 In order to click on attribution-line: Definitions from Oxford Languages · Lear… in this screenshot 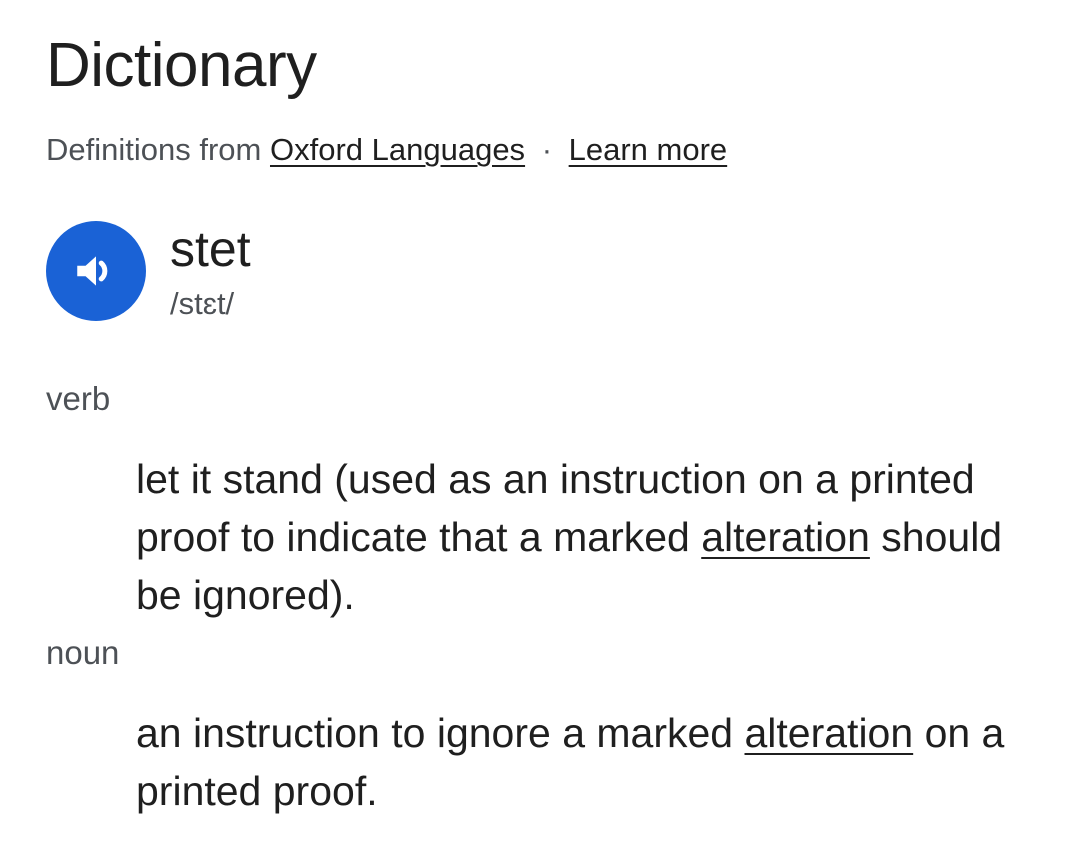, I will do `click(386, 150)`.